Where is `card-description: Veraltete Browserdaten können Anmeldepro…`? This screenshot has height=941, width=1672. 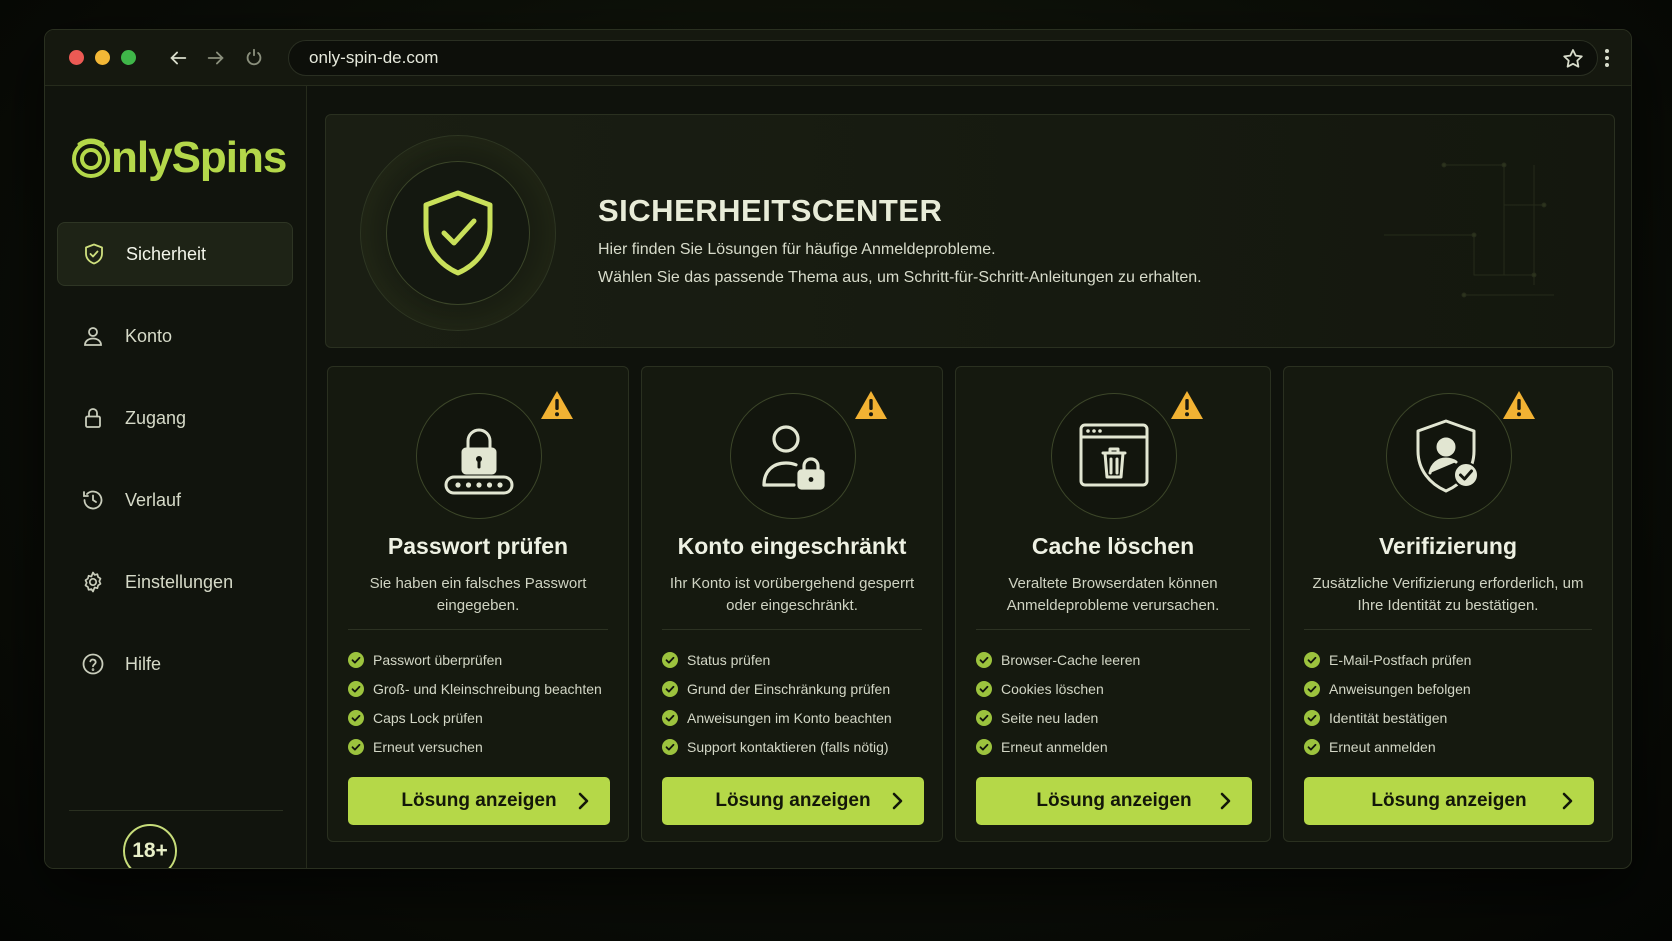
card-description: Veraltete Browserdaten können Anmeldepro… is located at coordinates (1113, 594).